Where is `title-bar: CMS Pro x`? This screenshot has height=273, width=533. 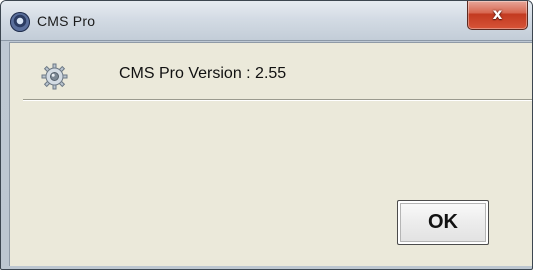
title-bar: CMS Pro x is located at coordinates (266, 21).